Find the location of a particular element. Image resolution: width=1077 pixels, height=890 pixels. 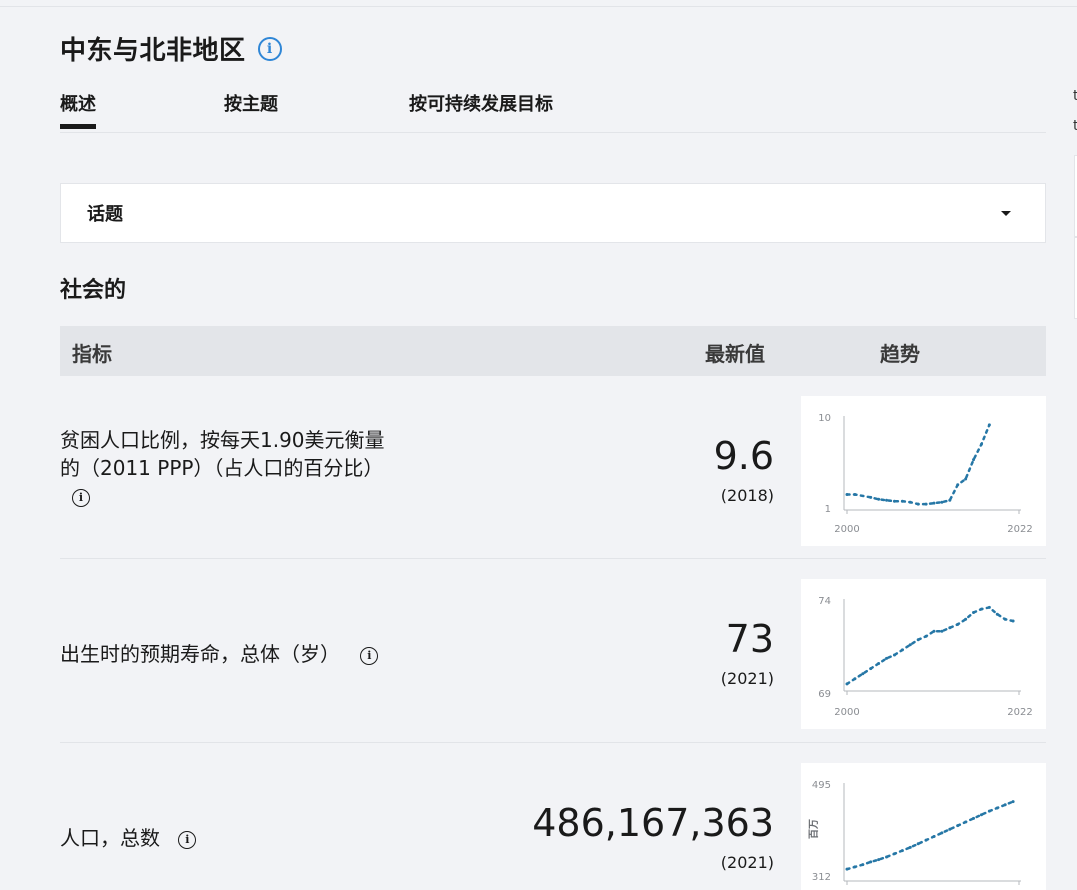

indicator-name: 出生时的预期寿命，总体（岁） i is located at coordinates (219, 654).